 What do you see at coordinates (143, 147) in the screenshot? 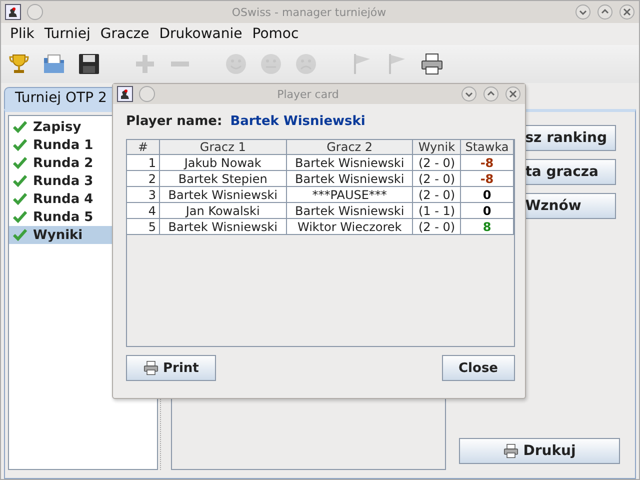
I see `column-header: #` at bounding box center [143, 147].